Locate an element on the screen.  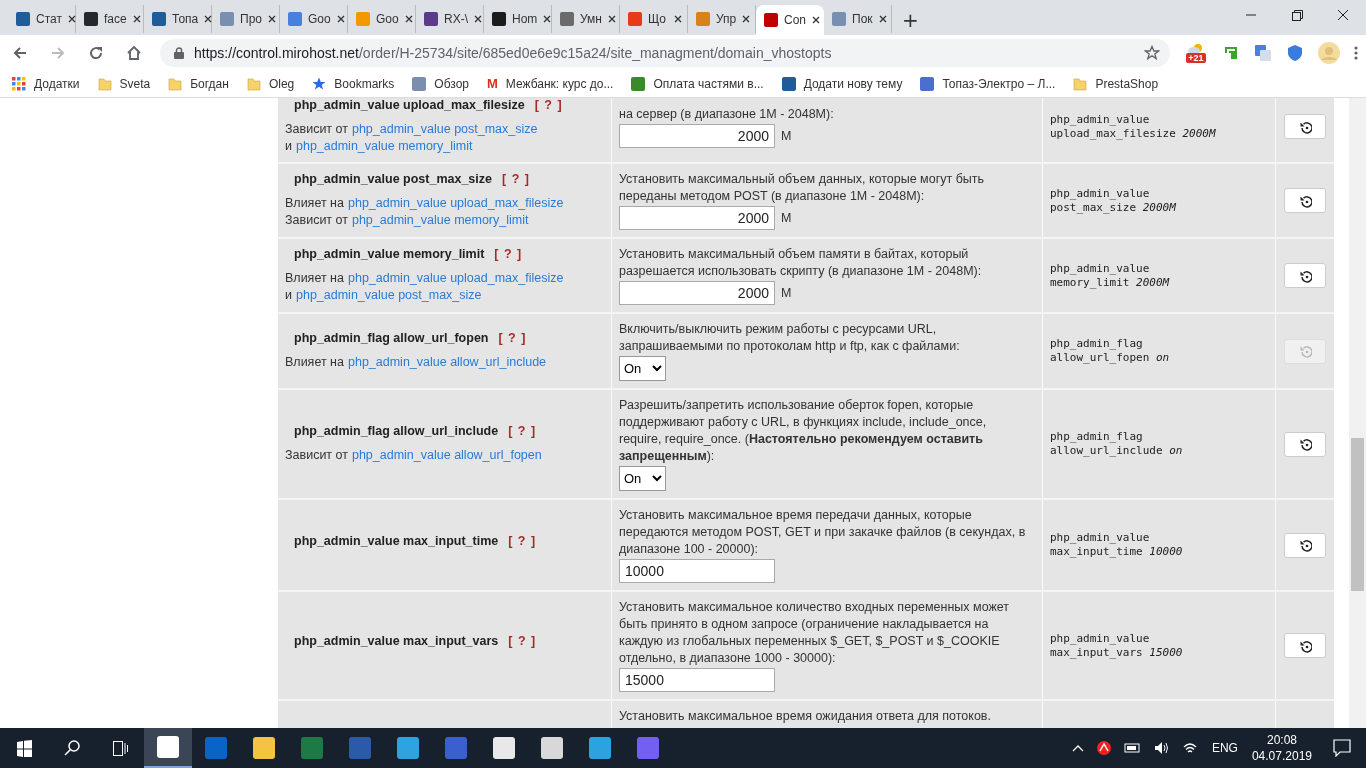
current-value: php_admin_value upload_max_filesize 2000M is located at coordinates (1133, 126).